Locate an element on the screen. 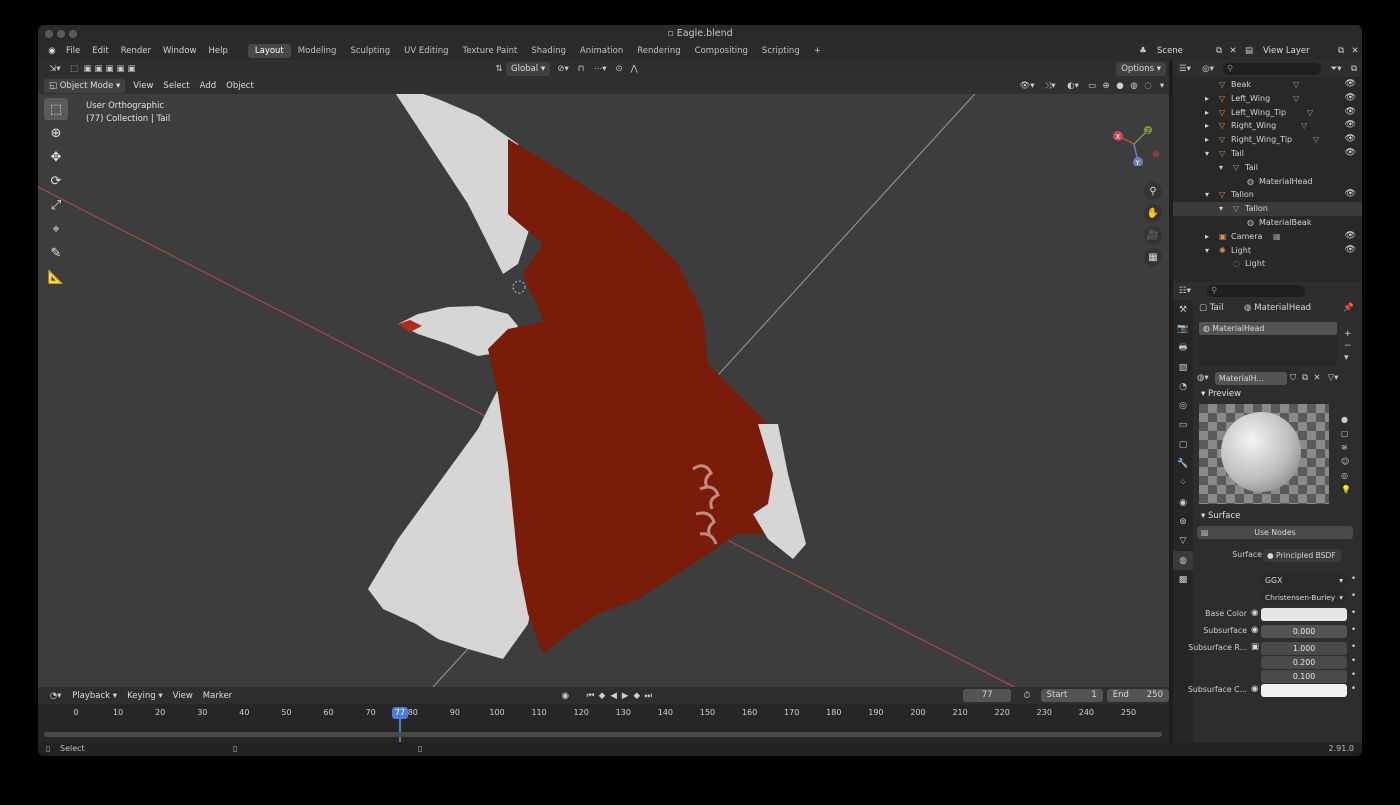 The image size is (1400, 805). scene-icon: ♣ is located at coordinates (1143, 51).